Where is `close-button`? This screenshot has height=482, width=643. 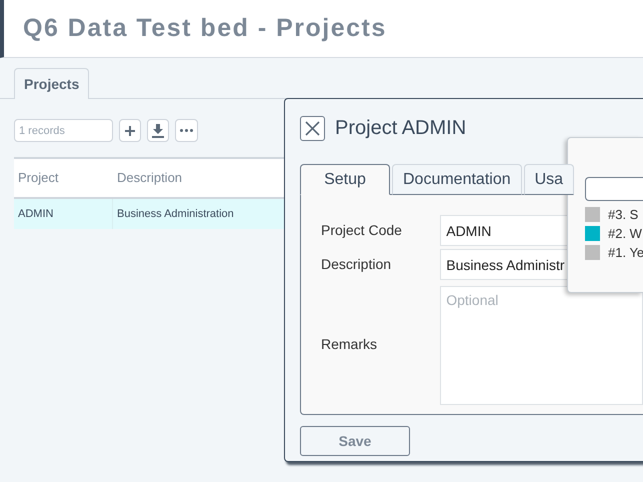 close-button is located at coordinates (312, 128).